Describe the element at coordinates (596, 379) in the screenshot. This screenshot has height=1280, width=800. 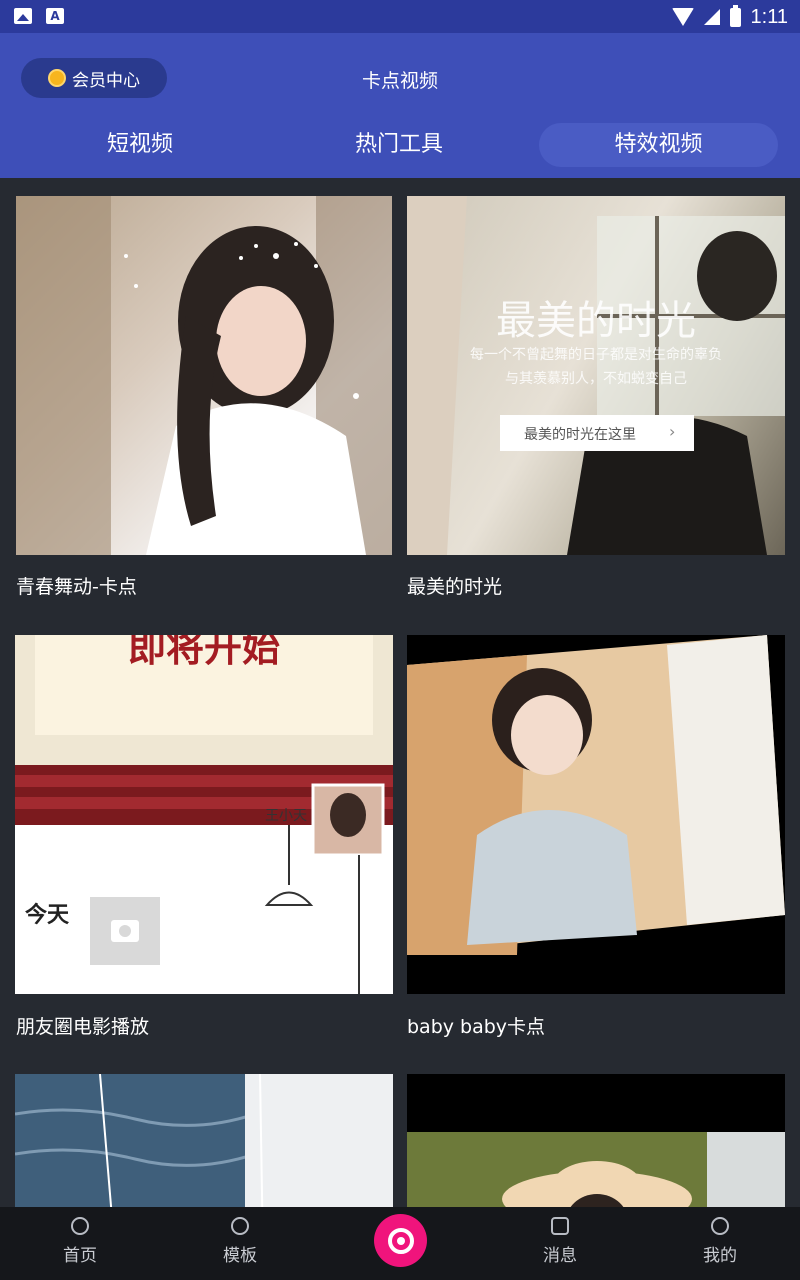
I see `thumb-line2: 与其羡慕别人，不如蜕变自己` at that location.